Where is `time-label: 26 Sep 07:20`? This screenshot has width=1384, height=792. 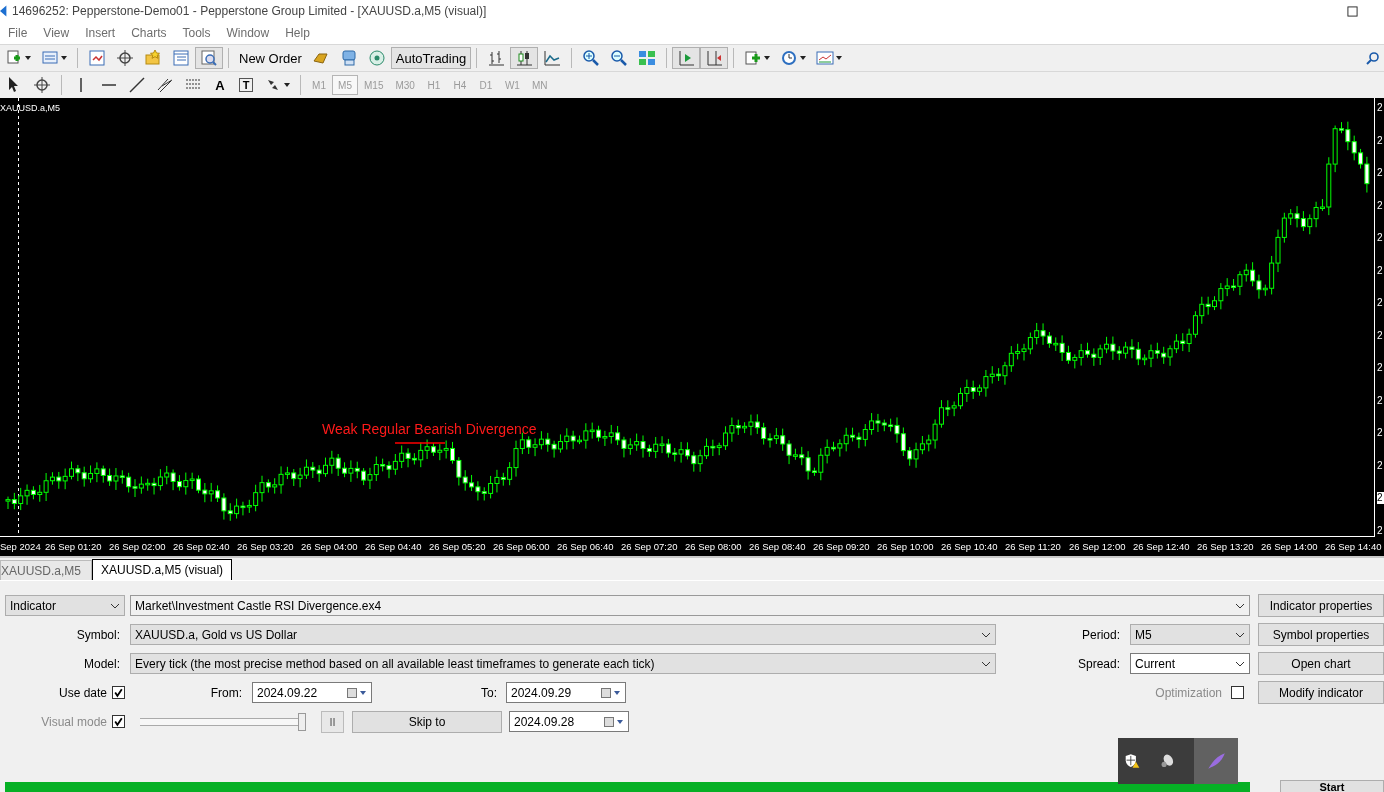
time-label: 26 Sep 07:20 is located at coordinates (649, 546).